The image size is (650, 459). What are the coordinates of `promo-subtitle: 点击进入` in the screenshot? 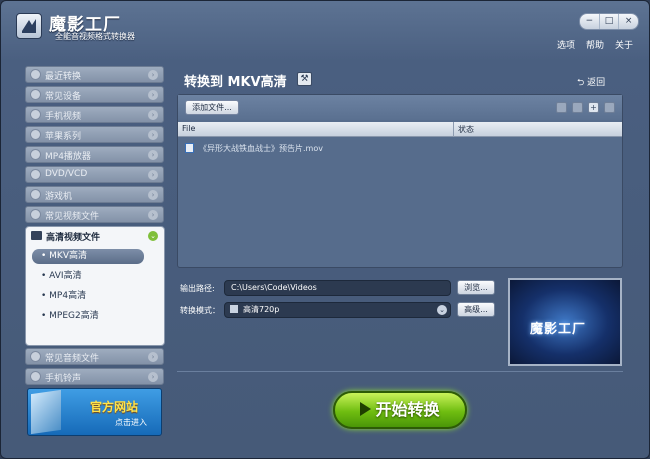 It's located at (131, 422).